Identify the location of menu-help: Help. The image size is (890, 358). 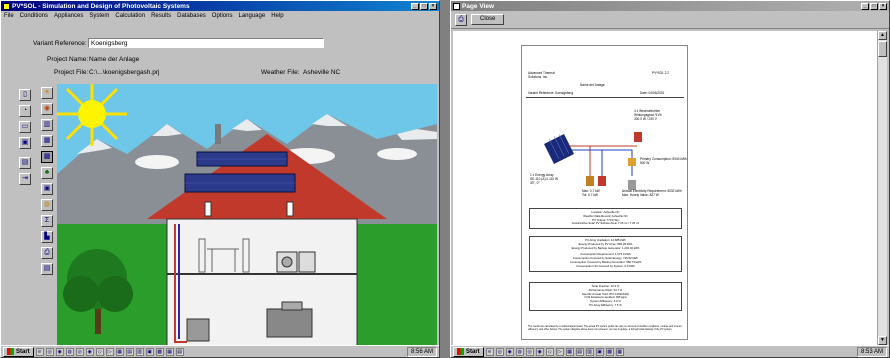
(277, 16).